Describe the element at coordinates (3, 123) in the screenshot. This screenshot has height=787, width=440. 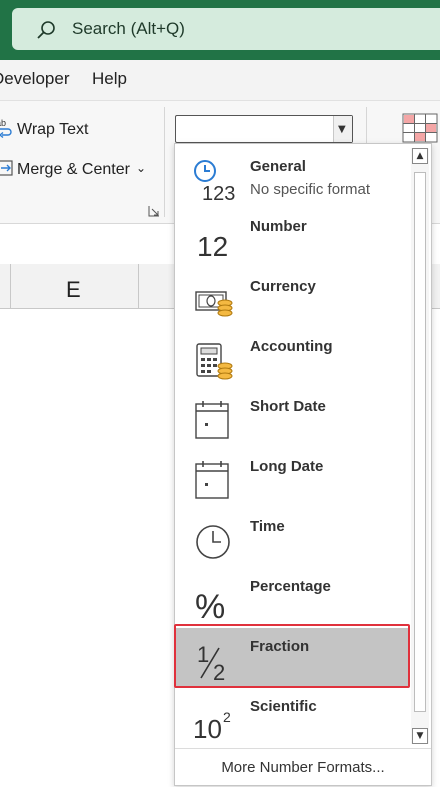
I see `svg-text: ab` at that location.